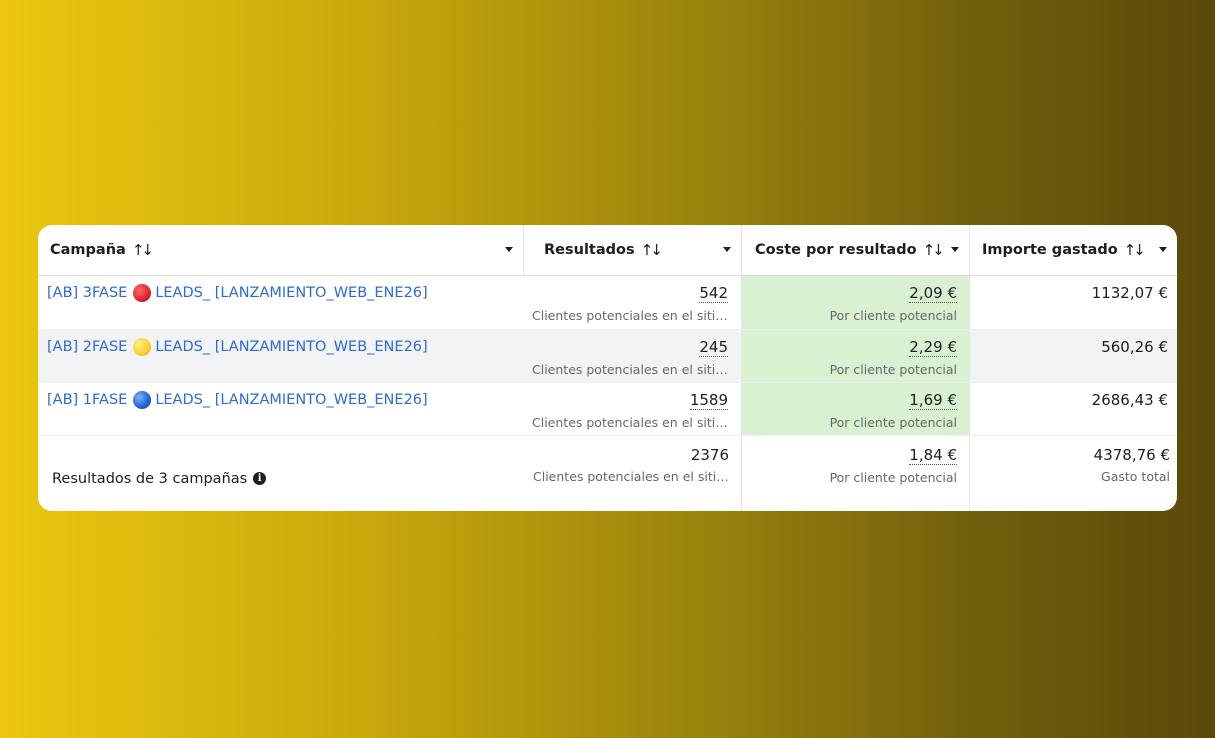 This screenshot has height=738, width=1215. What do you see at coordinates (1073, 409) in the screenshot?
I see `amount-spent-cell: 2686,43 €` at bounding box center [1073, 409].